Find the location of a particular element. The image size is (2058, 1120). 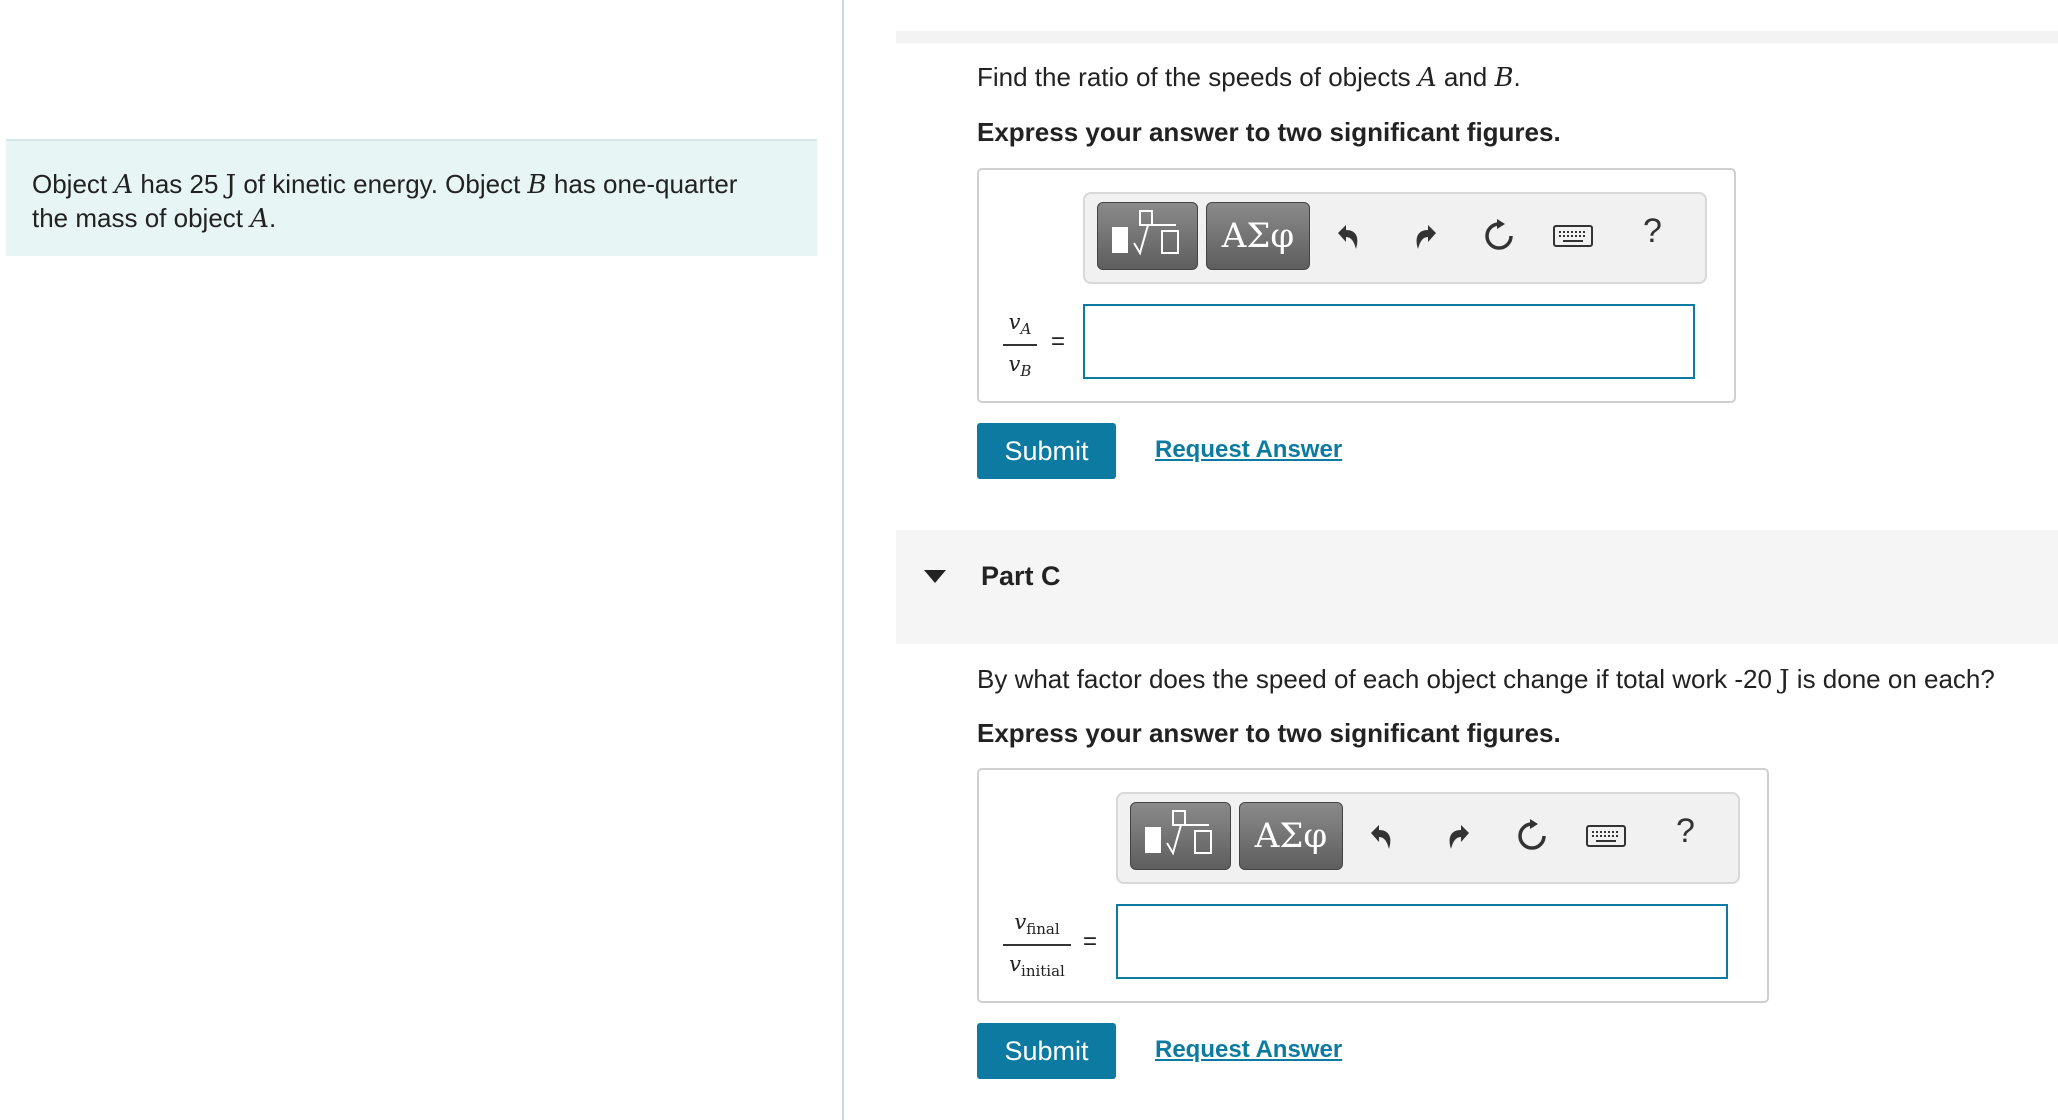

part-b-answer-input is located at coordinates (1389, 341).